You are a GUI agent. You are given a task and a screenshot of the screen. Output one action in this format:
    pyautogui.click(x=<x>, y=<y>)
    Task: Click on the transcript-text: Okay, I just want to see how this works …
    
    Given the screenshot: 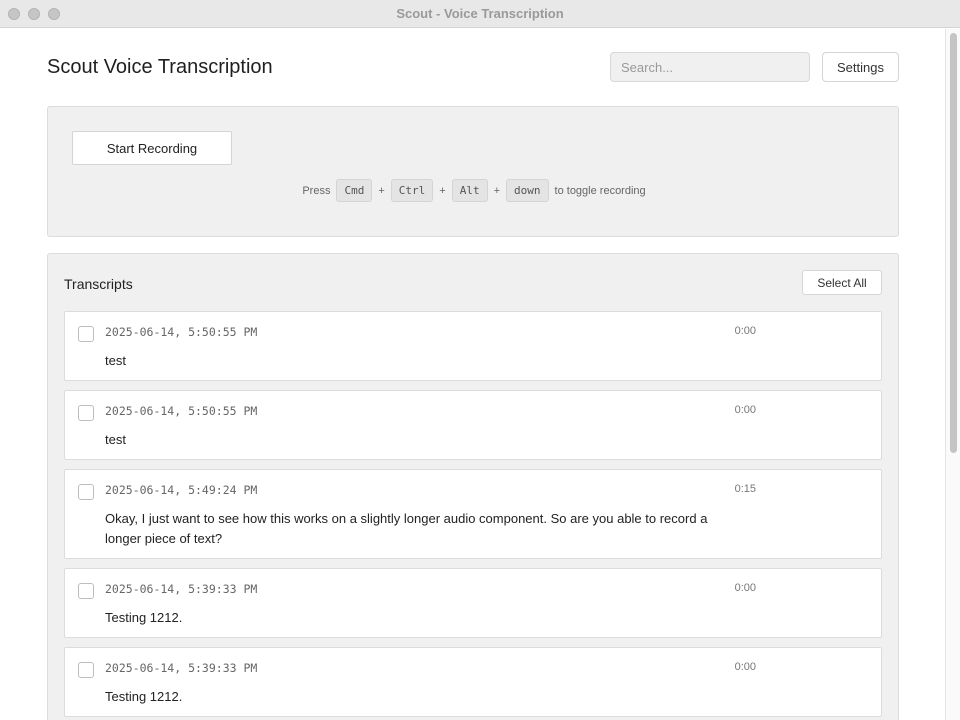 What is the action you would take?
    pyautogui.click(x=406, y=528)
    